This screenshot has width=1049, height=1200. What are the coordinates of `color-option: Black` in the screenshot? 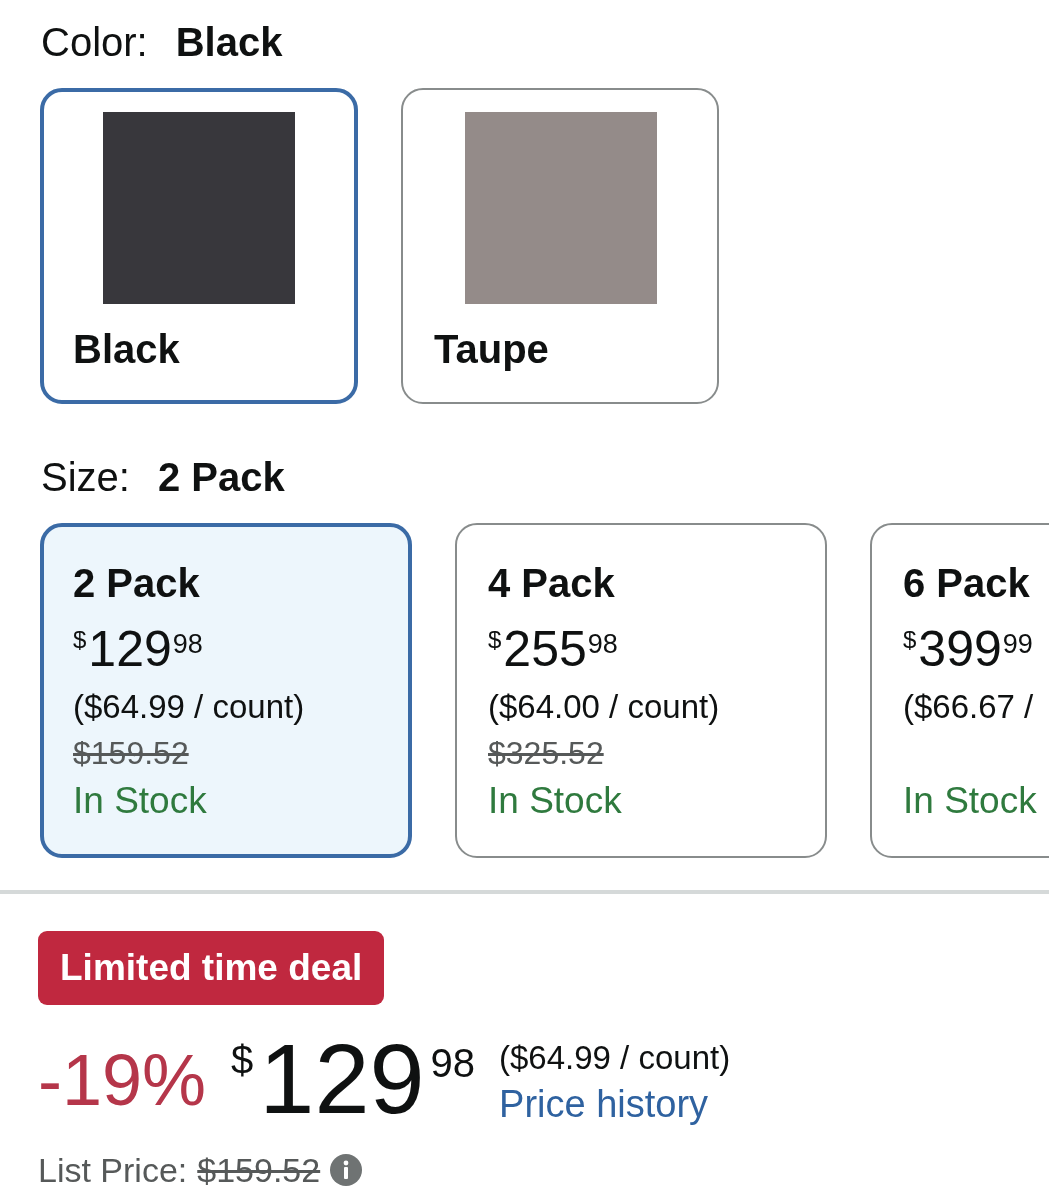 It's located at (199, 246).